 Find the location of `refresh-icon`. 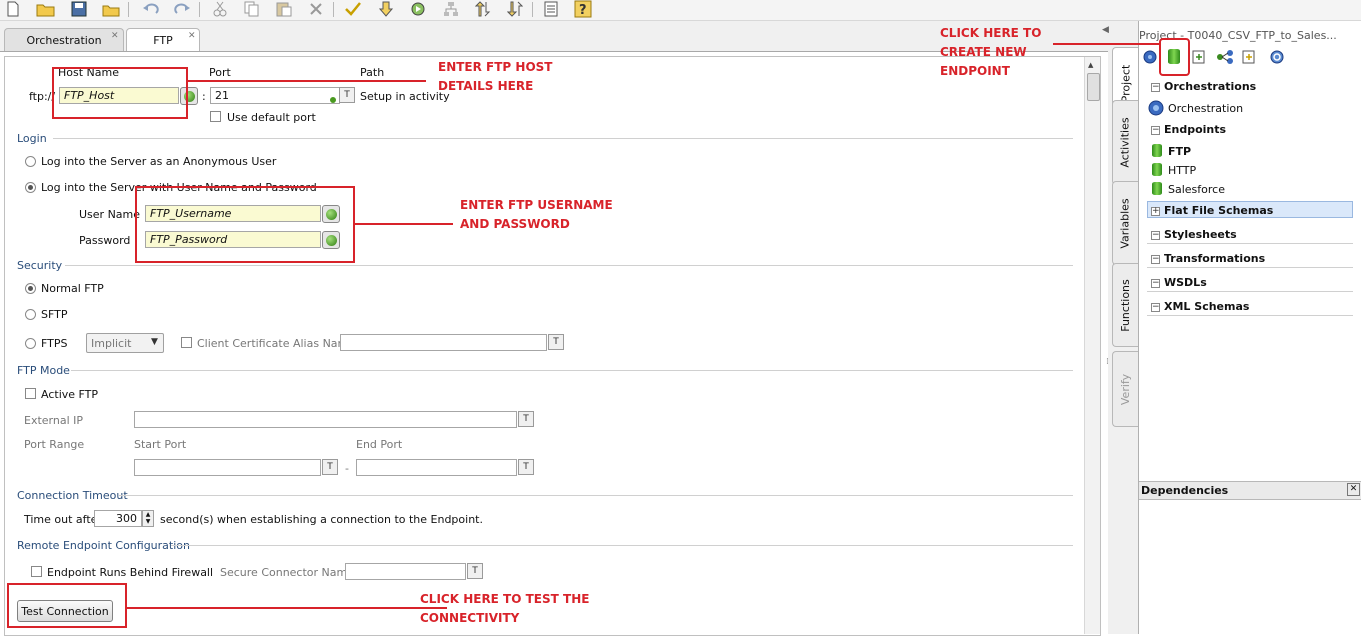

refresh-icon is located at coordinates (1277, 58).